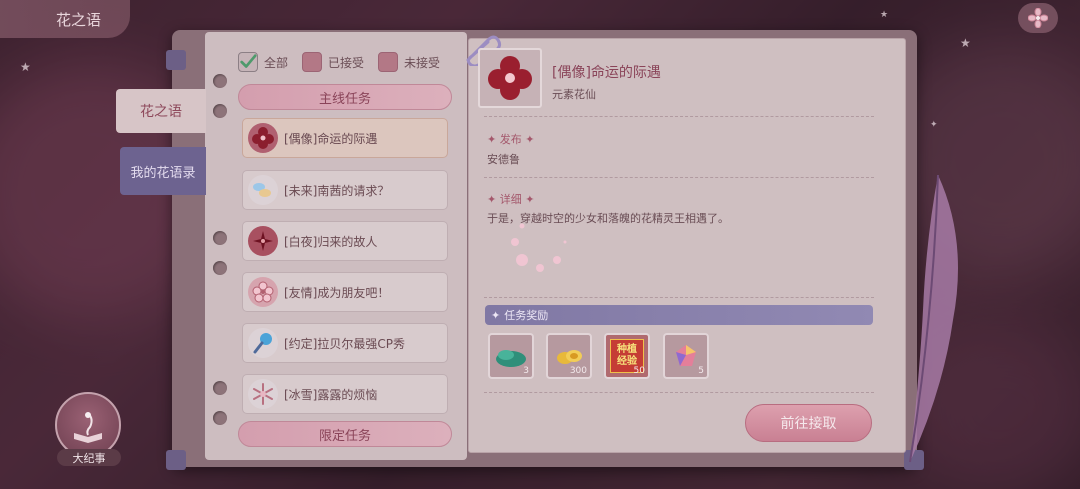  What do you see at coordinates (578, 371) in the screenshot?
I see `reward-count: 300` at bounding box center [578, 371].